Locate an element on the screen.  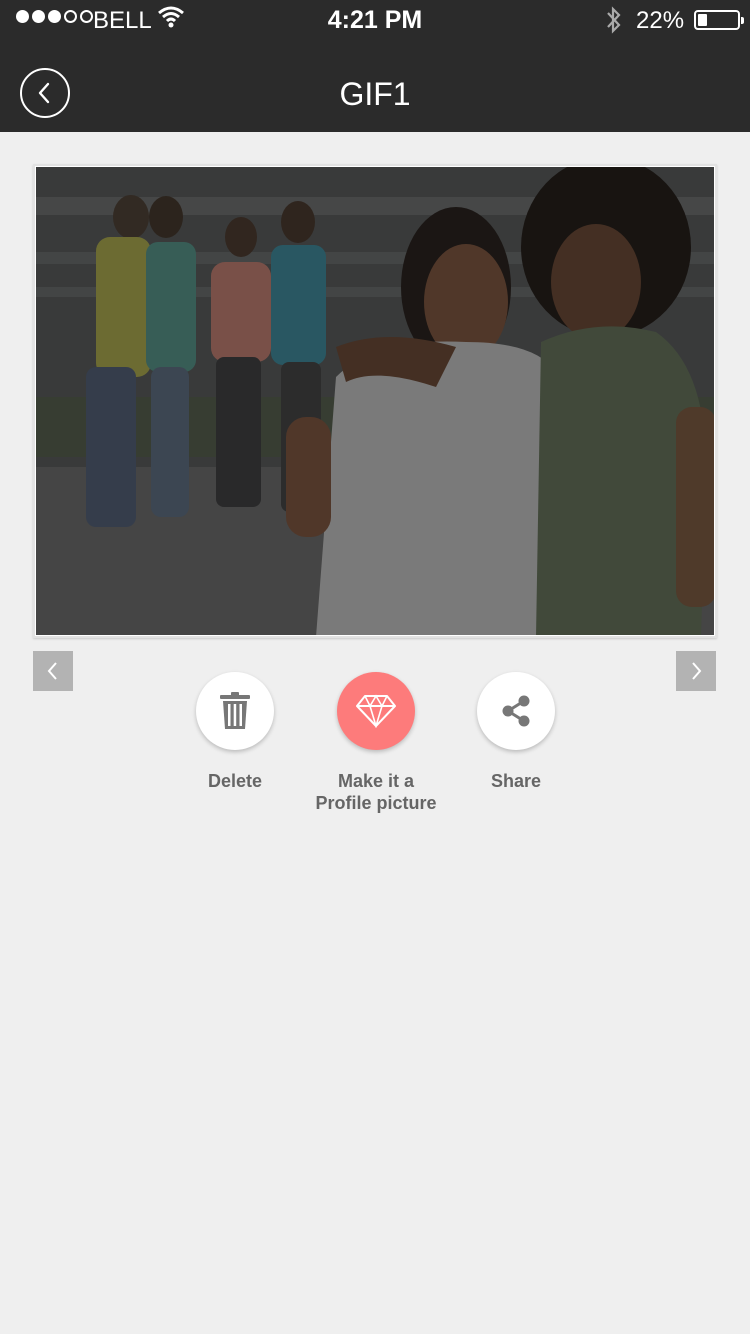
share-label: Share is located at coordinates (516, 781).